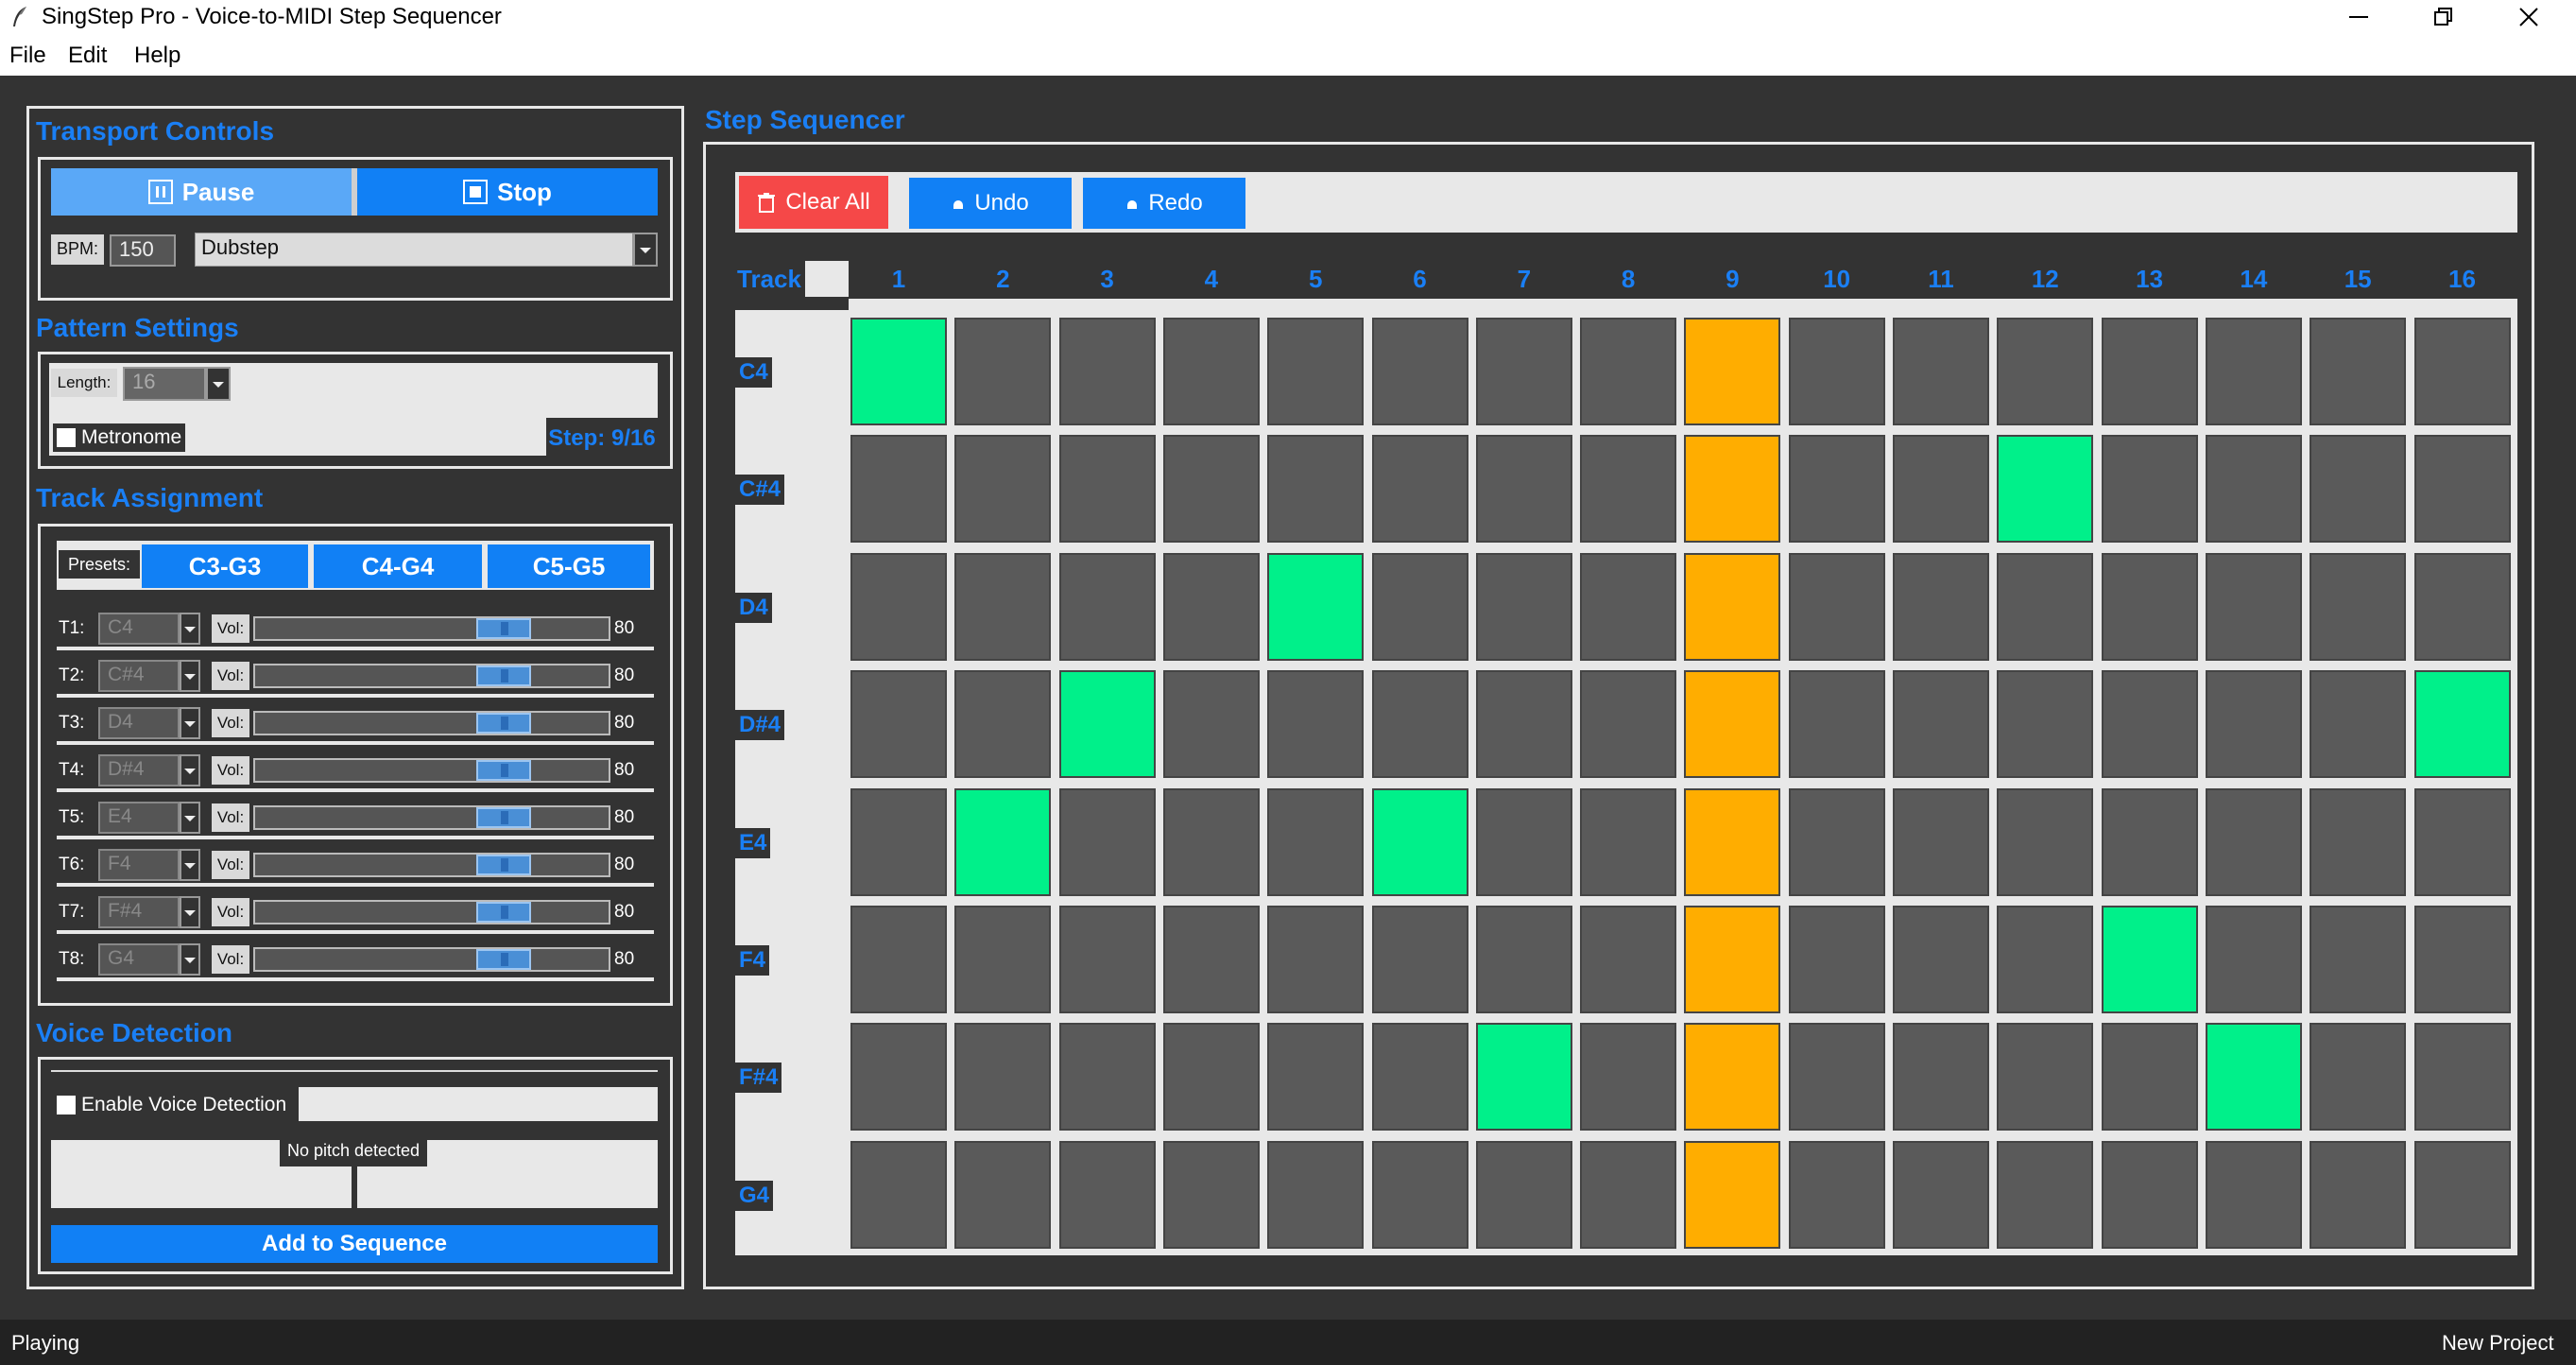 This screenshot has height=1365, width=2576. I want to click on style-select: Dubstep, so click(414, 250).